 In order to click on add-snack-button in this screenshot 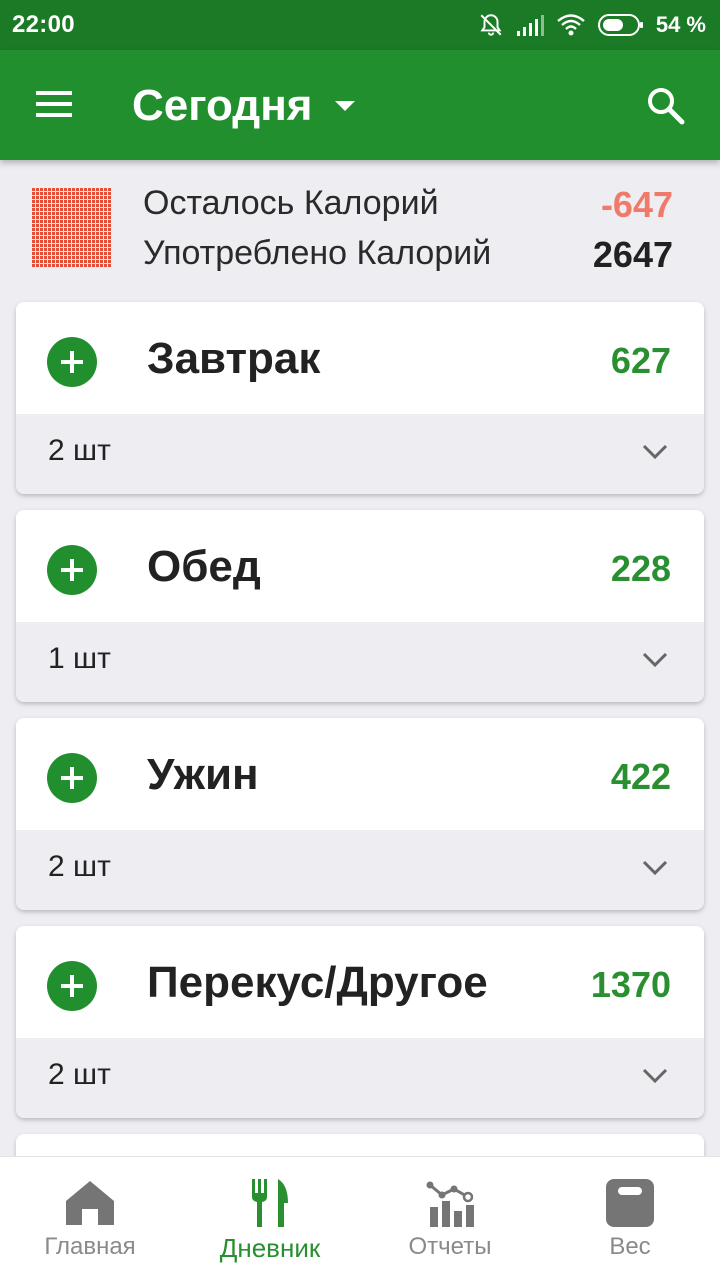, I will do `click(72, 986)`.